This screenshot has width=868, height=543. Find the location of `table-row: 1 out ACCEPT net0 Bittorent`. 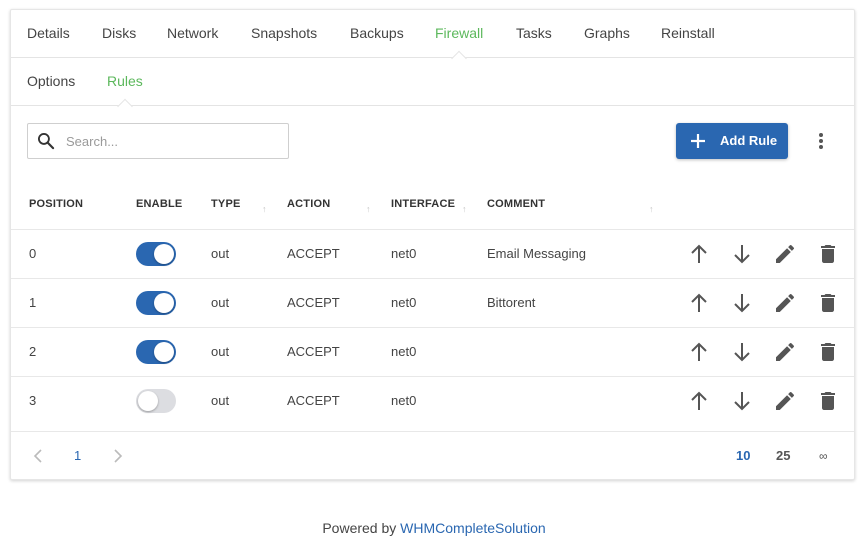

table-row: 1 out ACCEPT net0 Bittorent is located at coordinates (432, 302).